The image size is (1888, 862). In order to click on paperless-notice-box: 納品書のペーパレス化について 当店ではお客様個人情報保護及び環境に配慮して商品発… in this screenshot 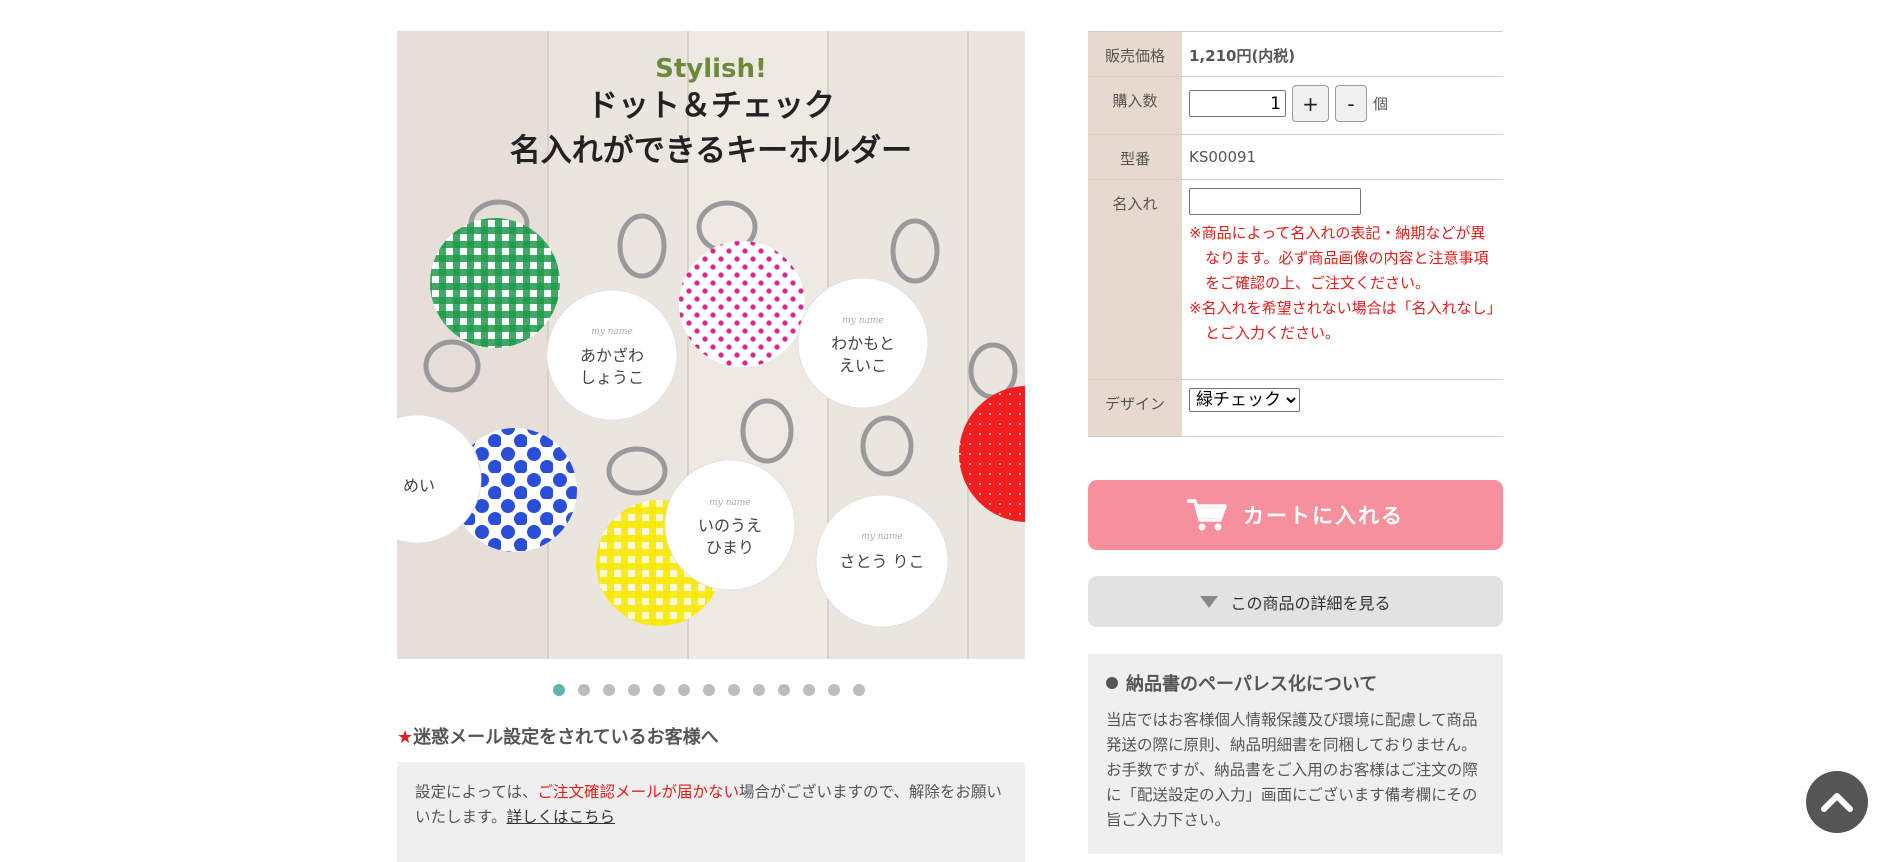, I will do `click(1295, 754)`.